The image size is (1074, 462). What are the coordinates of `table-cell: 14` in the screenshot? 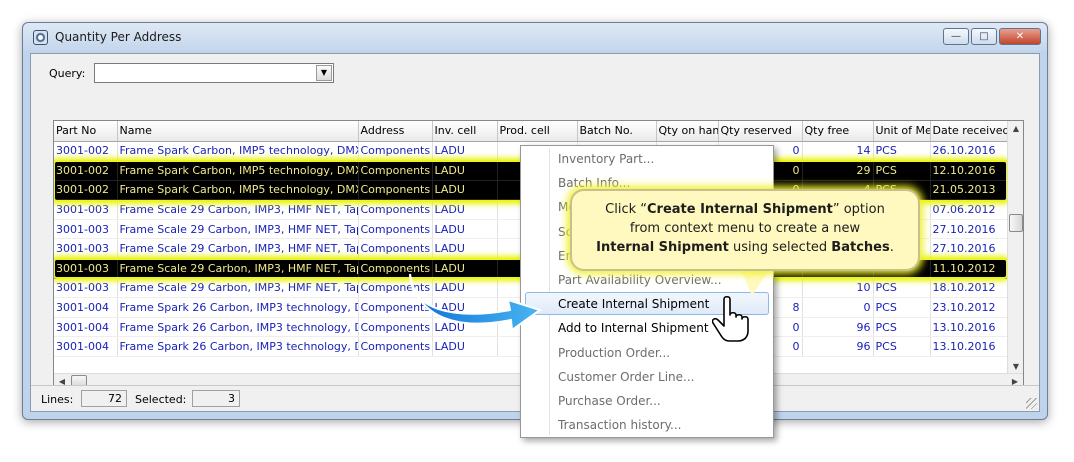 It's located at (838, 151).